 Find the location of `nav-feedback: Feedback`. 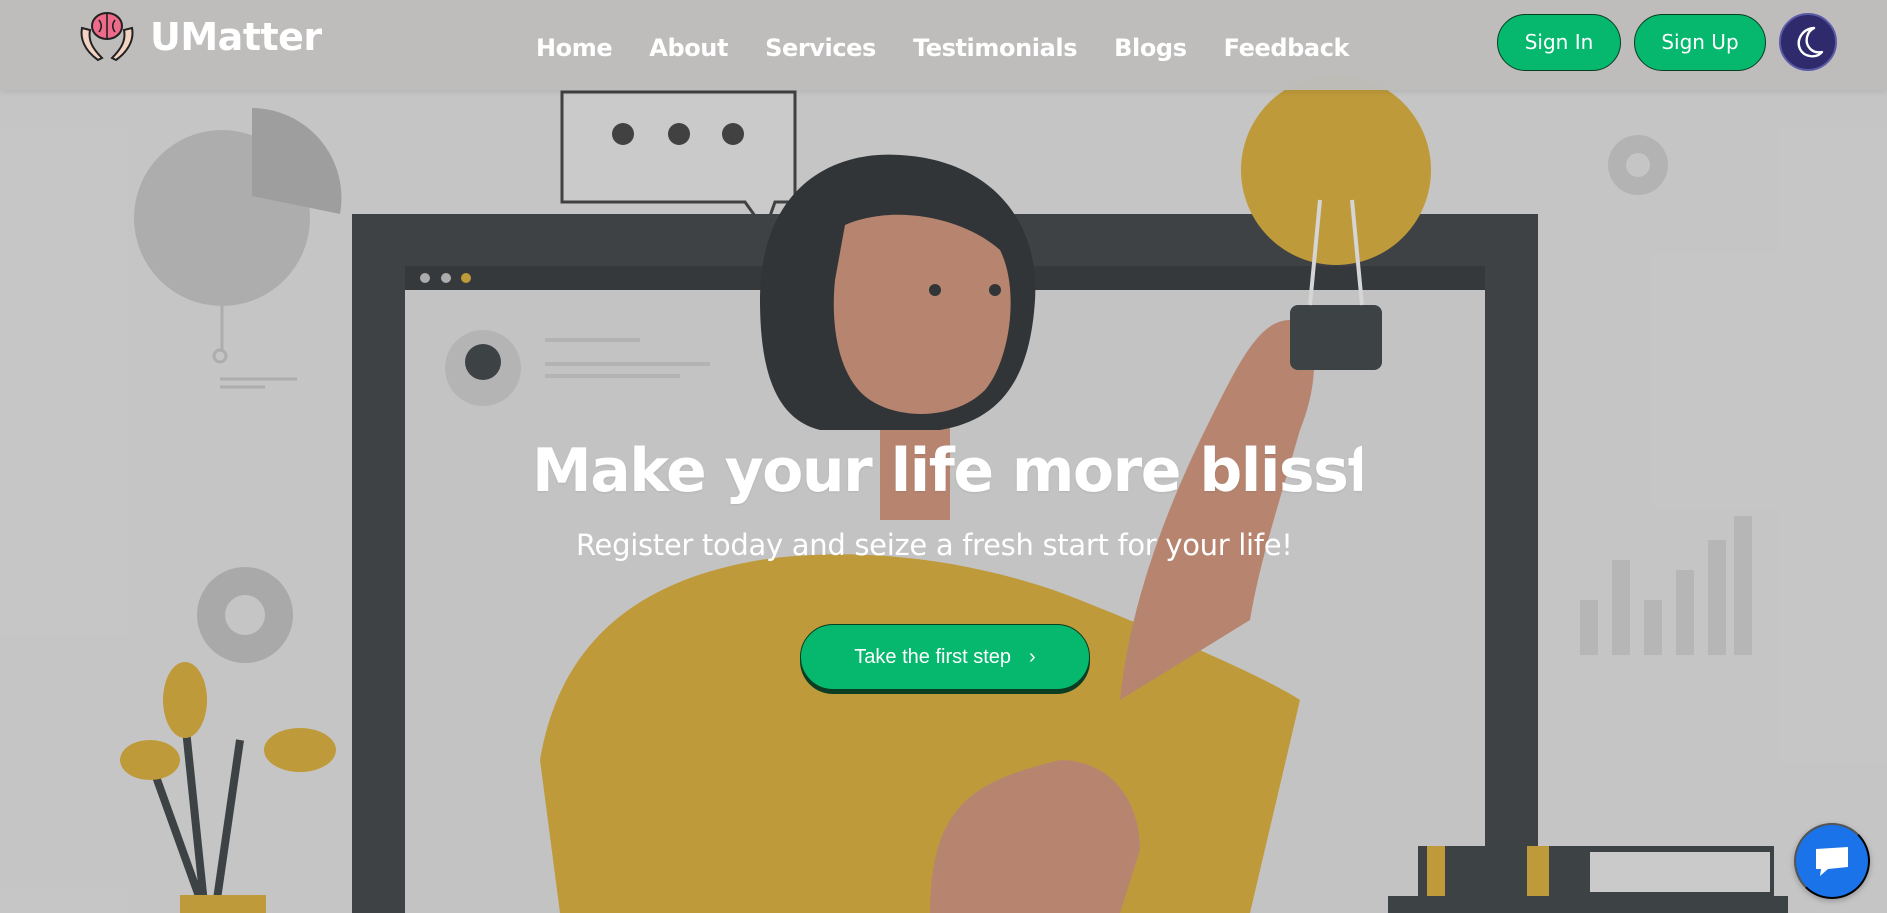

nav-feedback: Feedback is located at coordinates (1287, 48).